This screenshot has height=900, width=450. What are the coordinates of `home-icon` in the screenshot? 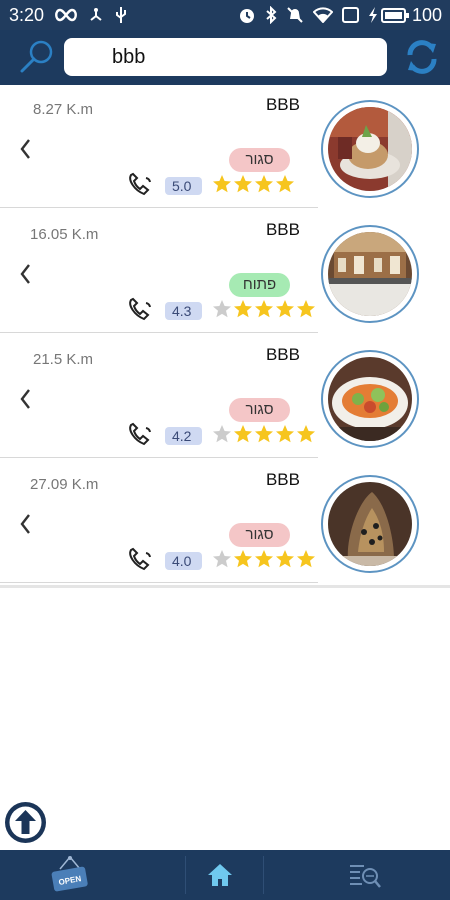 It's located at (220, 875).